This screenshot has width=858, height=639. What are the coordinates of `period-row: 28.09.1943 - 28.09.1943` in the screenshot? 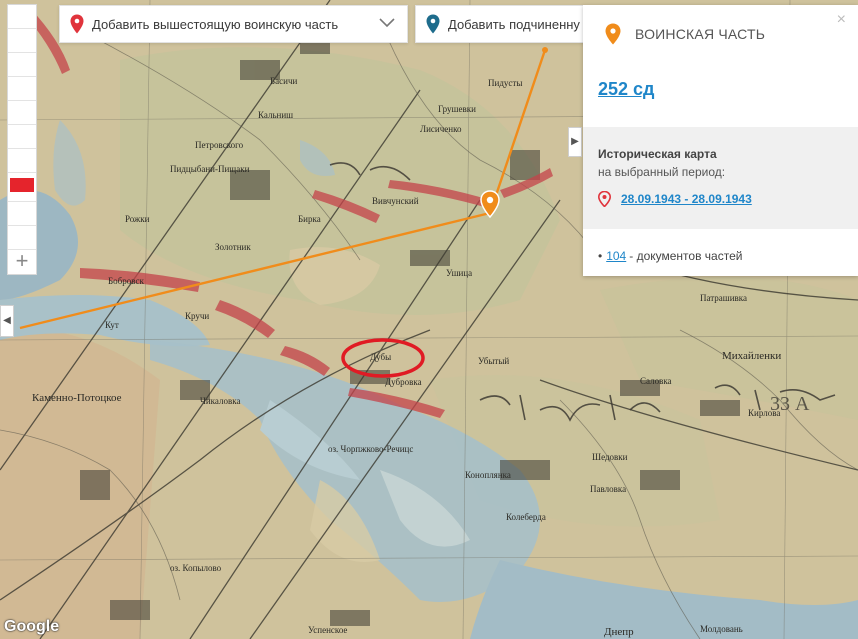 It's located at (720, 199).